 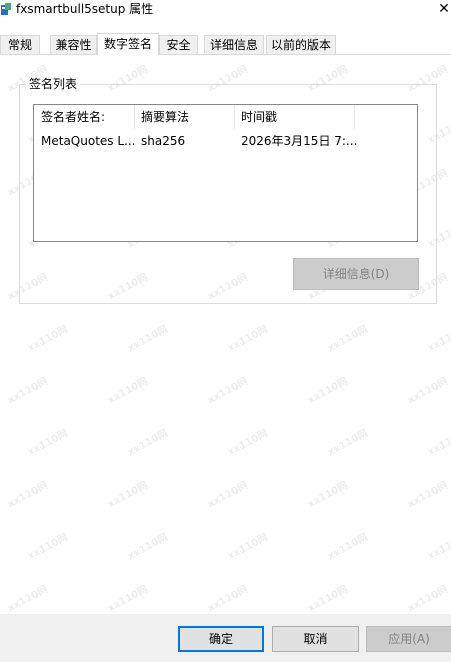 What do you see at coordinates (294, 117) in the screenshot?
I see `column-header-timestamp: 时间戳` at bounding box center [294, 117].